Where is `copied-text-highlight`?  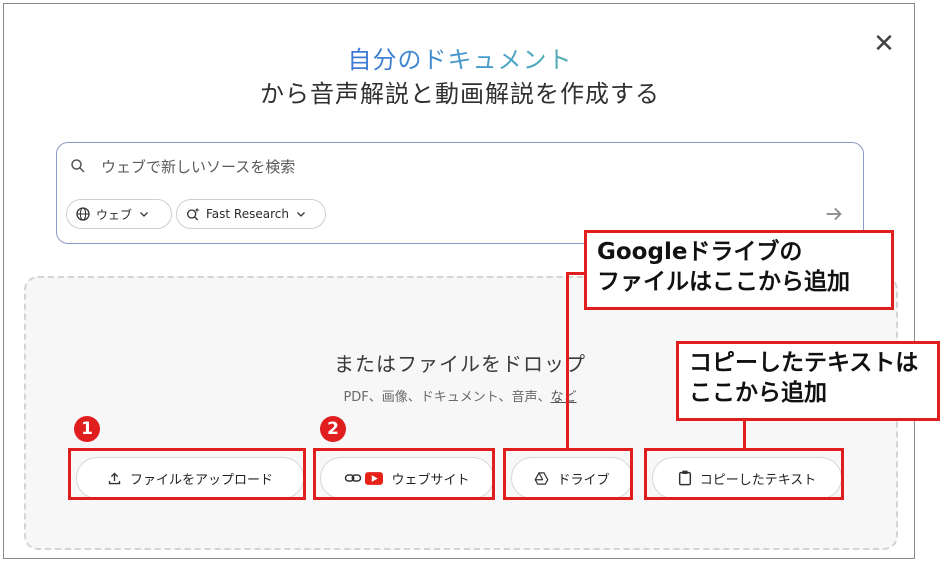 copied-text-highlight is located at coordinates (744, 474).